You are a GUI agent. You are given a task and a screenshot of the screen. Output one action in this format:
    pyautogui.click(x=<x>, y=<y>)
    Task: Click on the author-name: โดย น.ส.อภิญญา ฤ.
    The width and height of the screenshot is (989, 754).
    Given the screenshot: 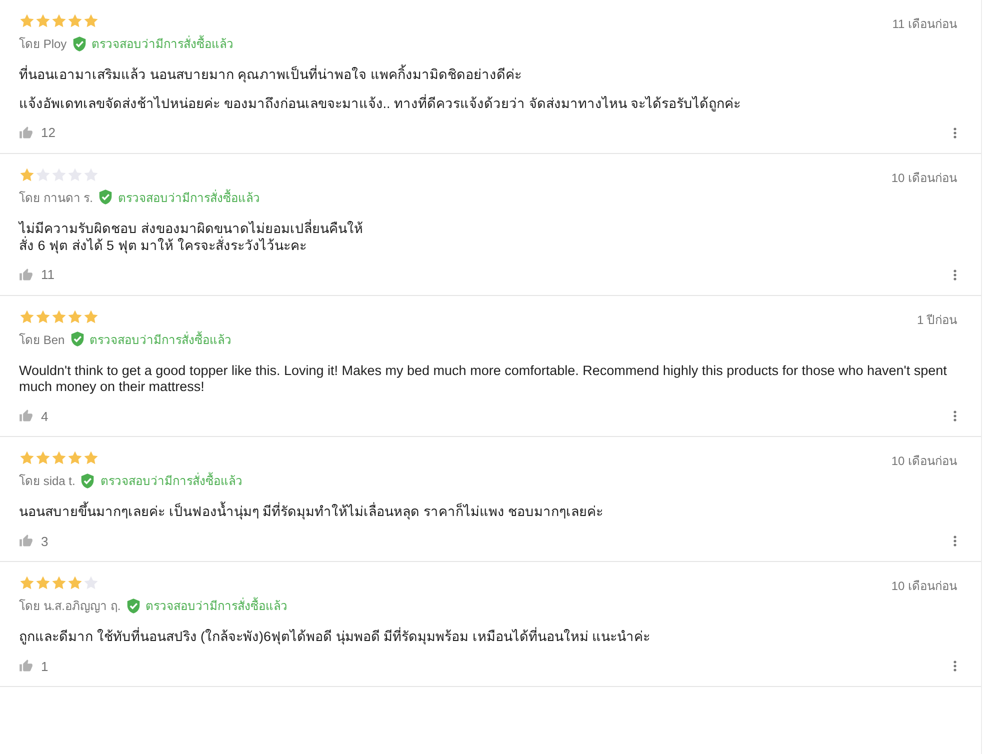 What is the action you would take?
    pyautogui.click(x=70, y=607)
    